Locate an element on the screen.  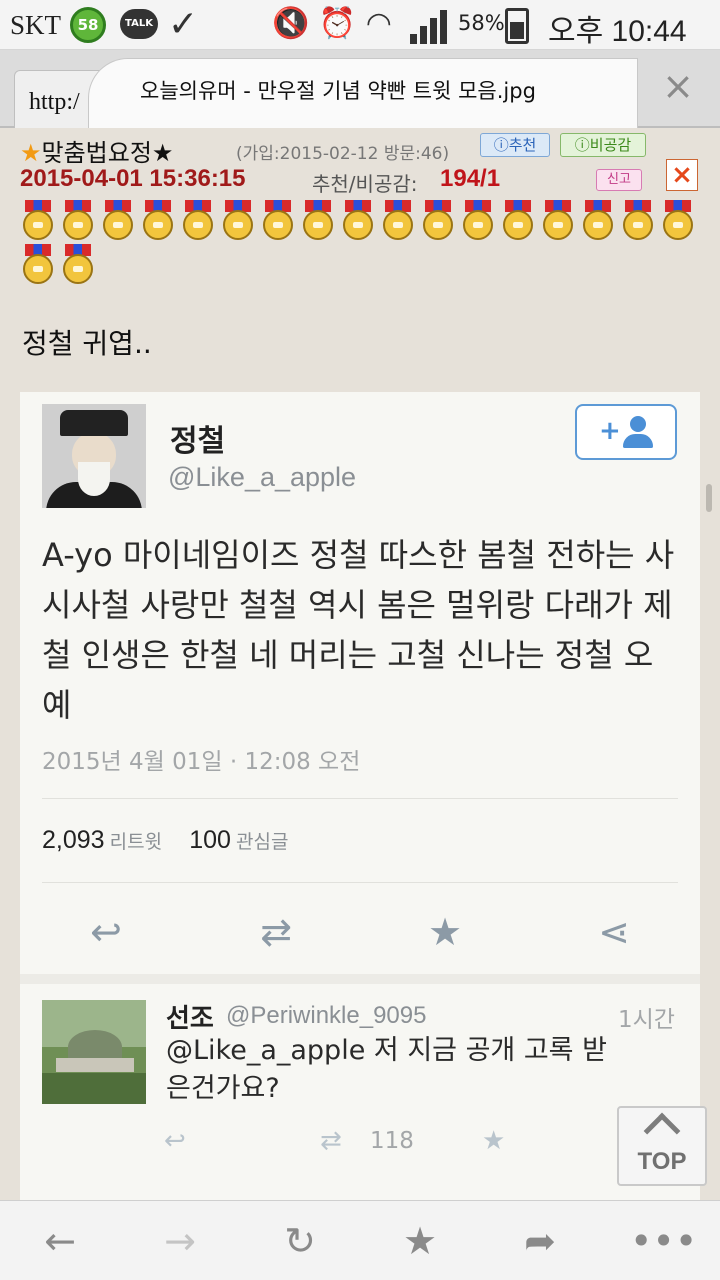
top-label: TOP is located at coordinates (662, 1161).